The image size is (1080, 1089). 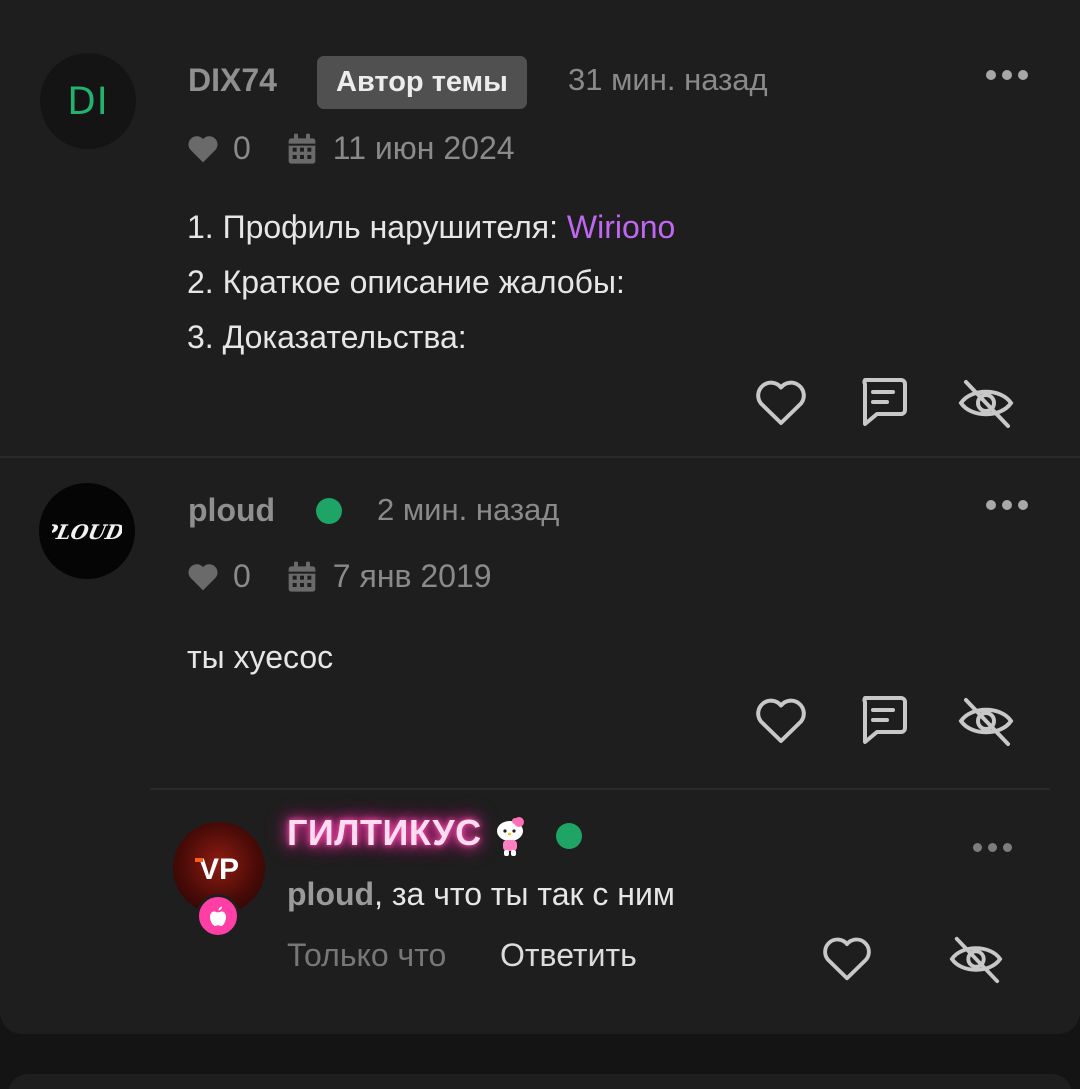 What do you see at coordinates (377, 227) in the screenshot?
I see `body-line-1-prefix: 1. Профиль нарушителя:` at bounding box center [377, 227].